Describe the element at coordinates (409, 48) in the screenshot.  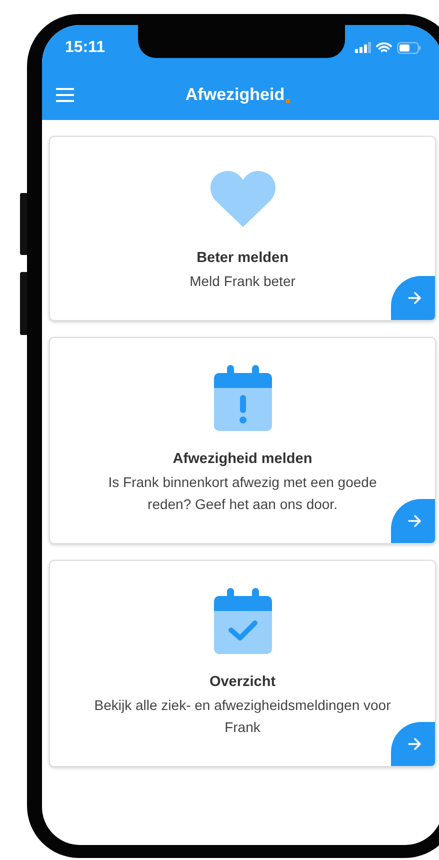
I see `battery-icon` at that location.